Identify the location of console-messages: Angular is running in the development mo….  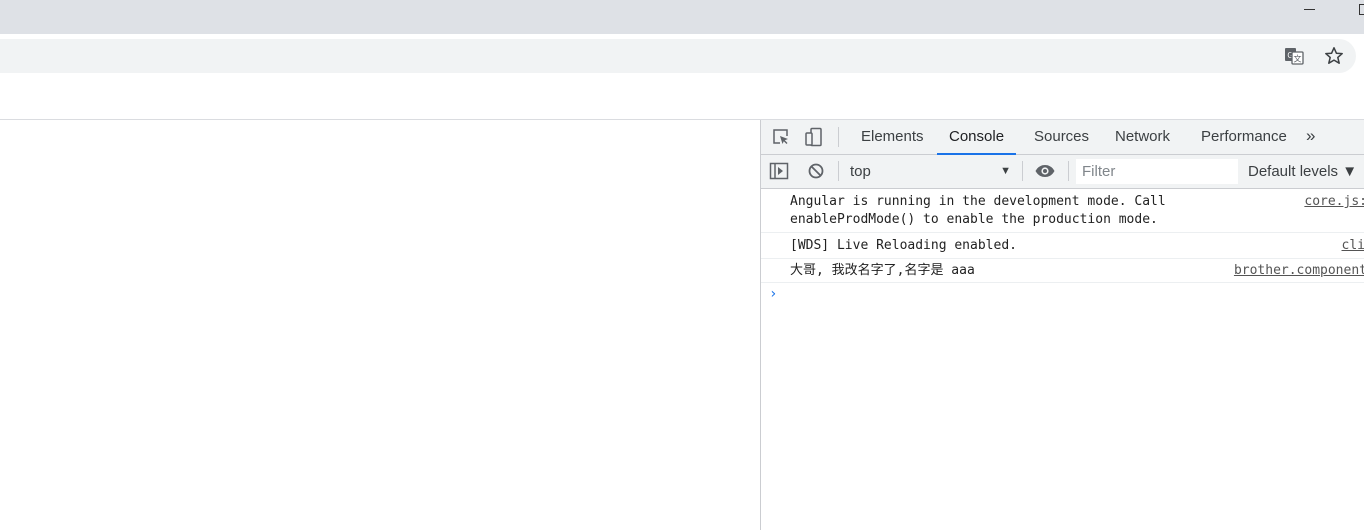
(1062, 248).